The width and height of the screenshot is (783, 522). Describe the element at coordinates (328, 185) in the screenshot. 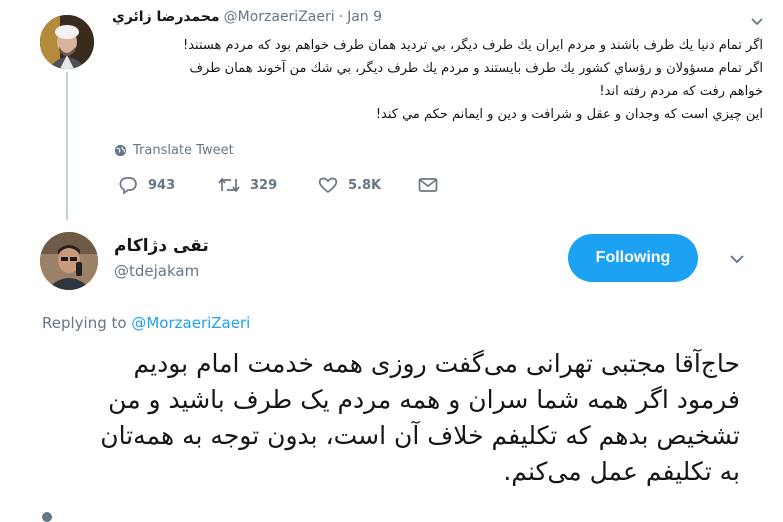

I see `heart-icon` at that location.